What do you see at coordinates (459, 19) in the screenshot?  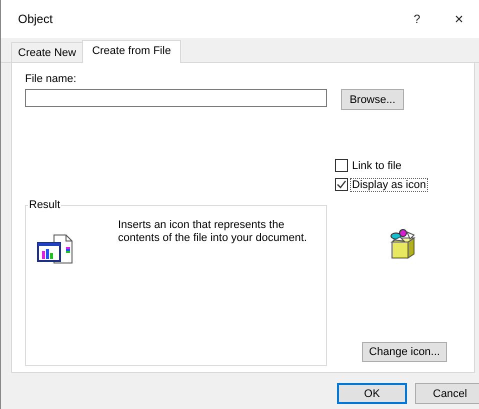 I see `close-button: ×` at bounding box center [459, 19].